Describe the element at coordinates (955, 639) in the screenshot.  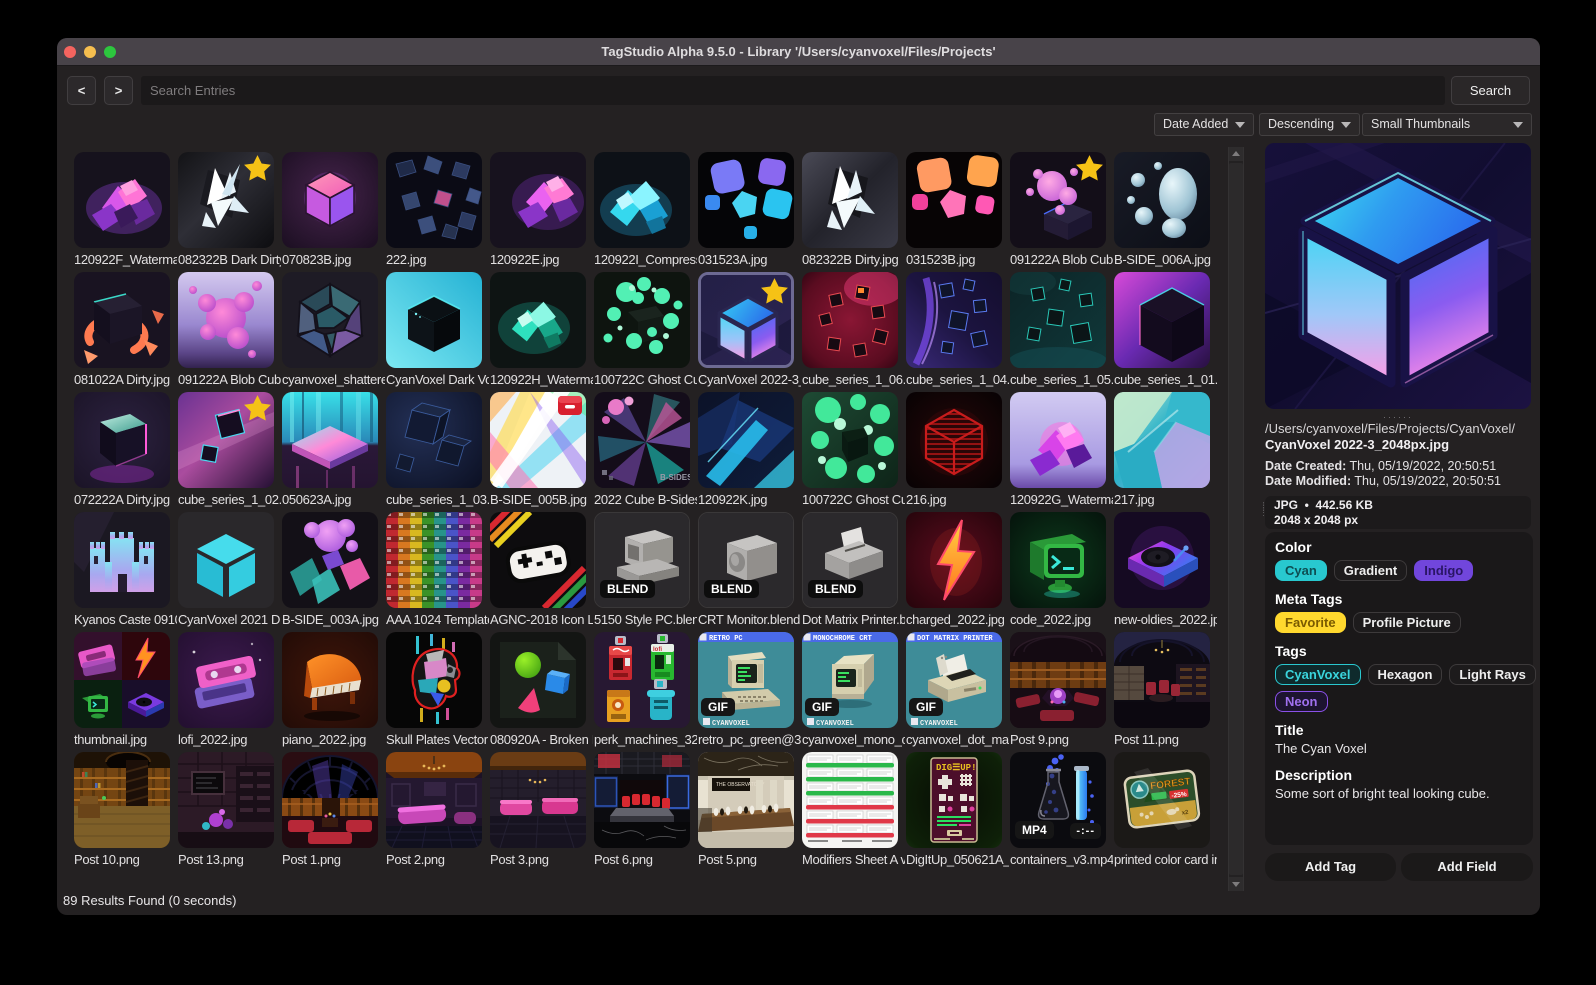
I see `svg-text: DOT MATRIX PRINTER` at that location.